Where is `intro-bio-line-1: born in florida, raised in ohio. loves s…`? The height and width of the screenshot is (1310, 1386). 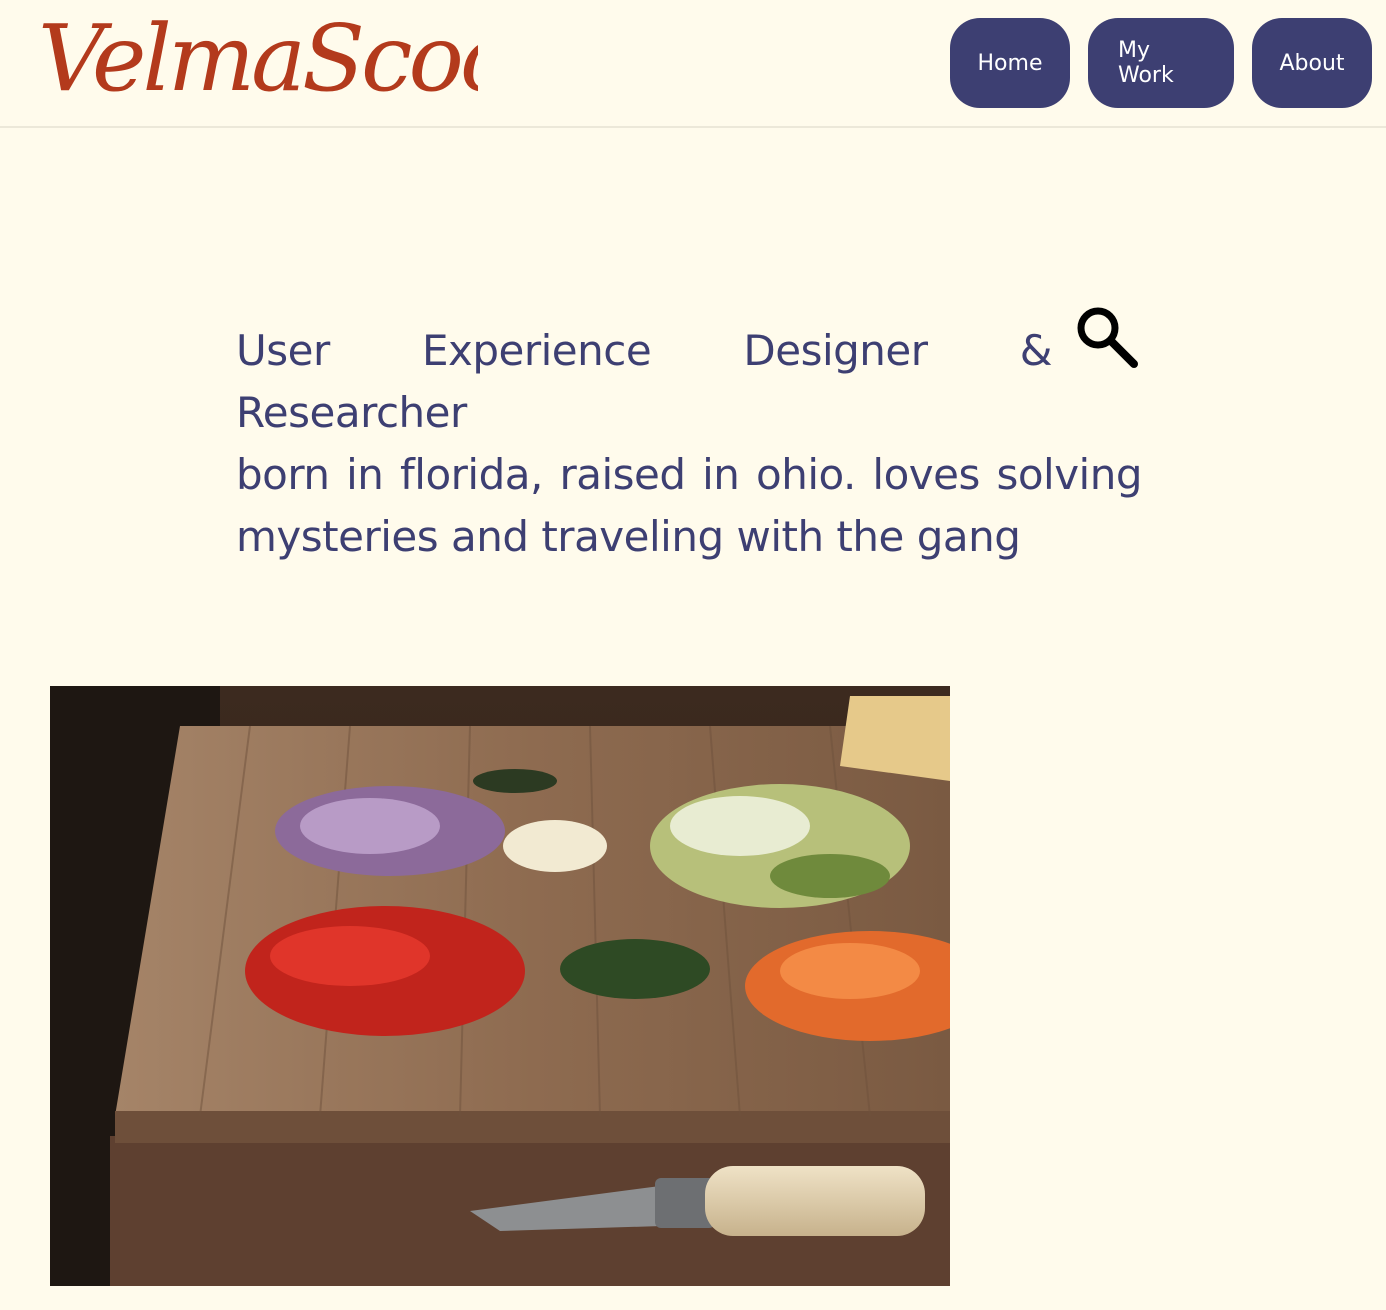 intro-bio-line-1: born in florida, raised in ohio. loves s… is located at coordinates (689, 474).